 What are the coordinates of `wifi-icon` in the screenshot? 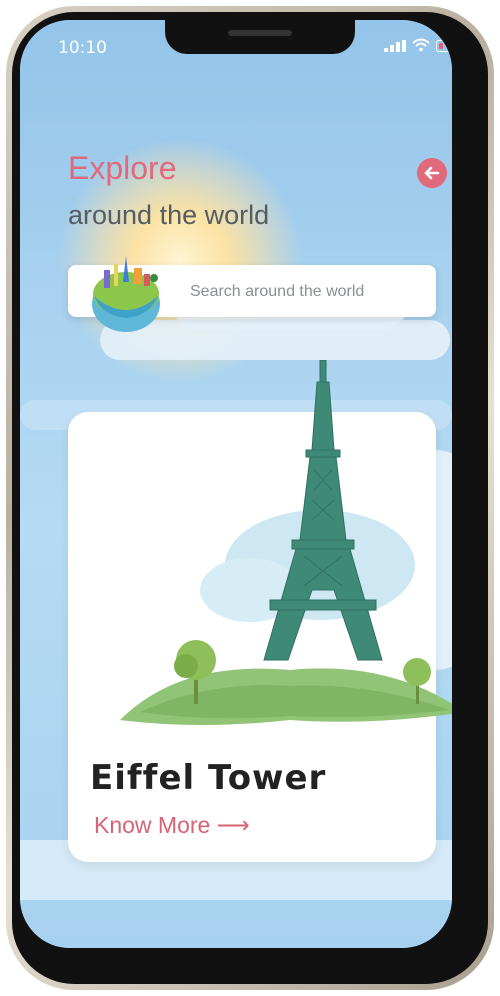 It's located at (421, 45).